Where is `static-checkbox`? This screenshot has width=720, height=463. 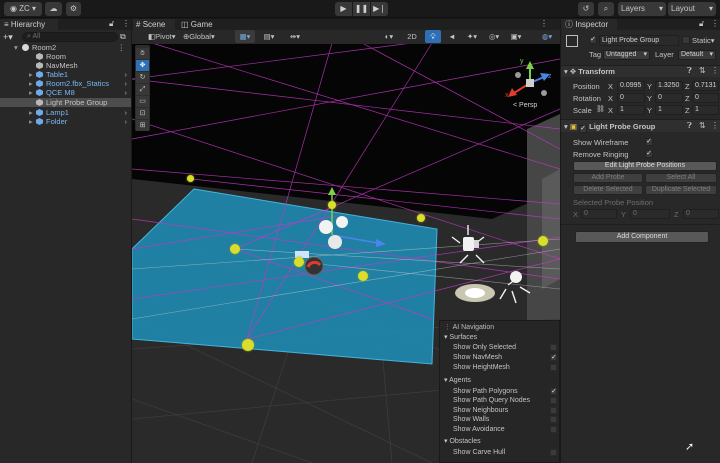
static-checkbox is located at coordinates (686, 40).